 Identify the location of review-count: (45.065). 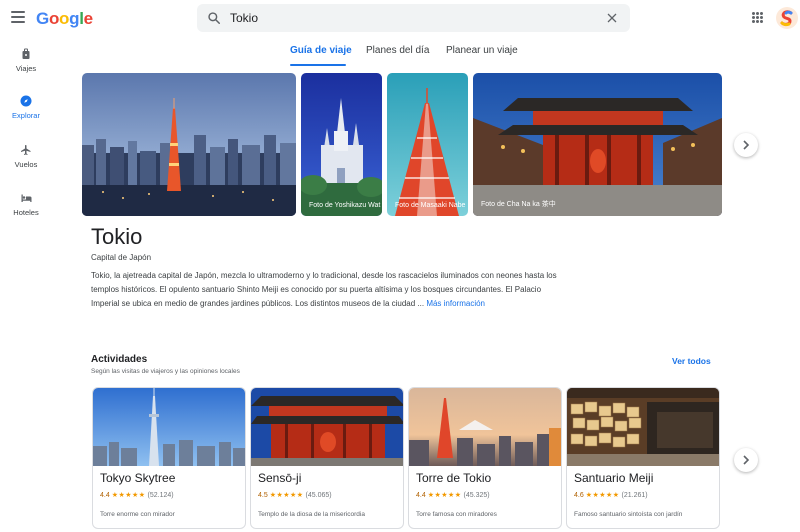
(318, 495).